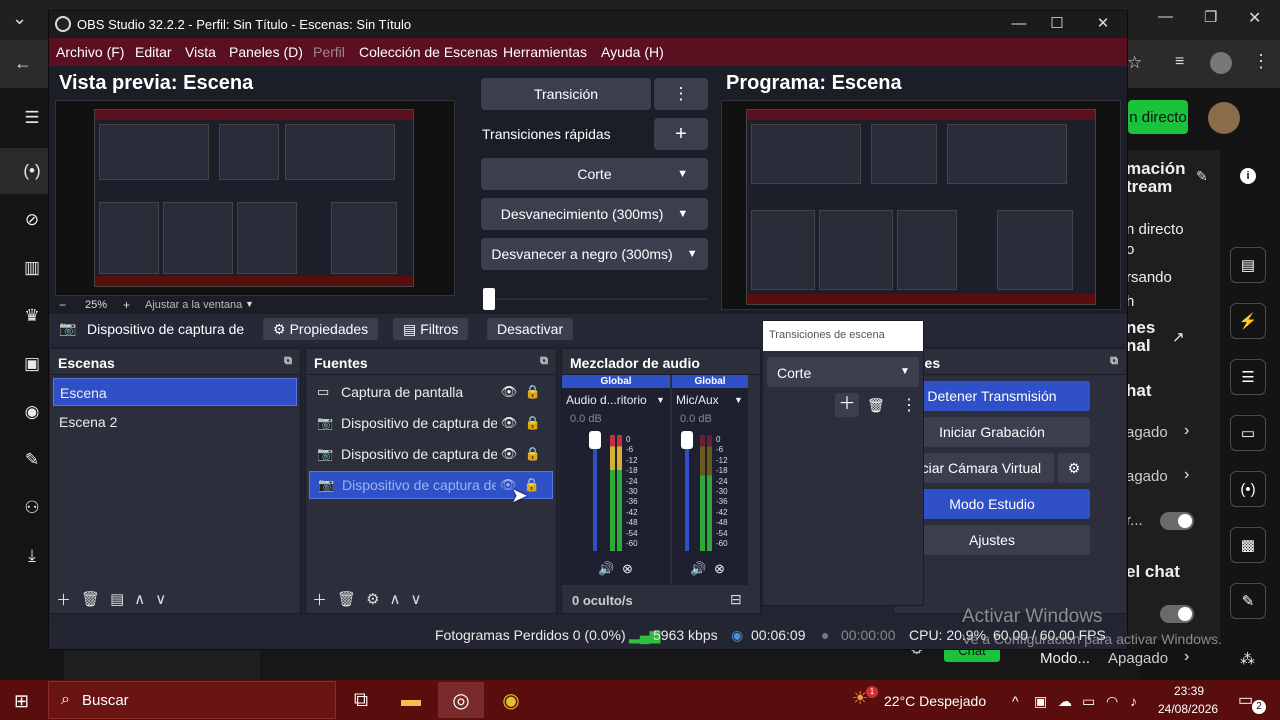  I want to click on channel-name: Mic/Aux, so click(697, 400).